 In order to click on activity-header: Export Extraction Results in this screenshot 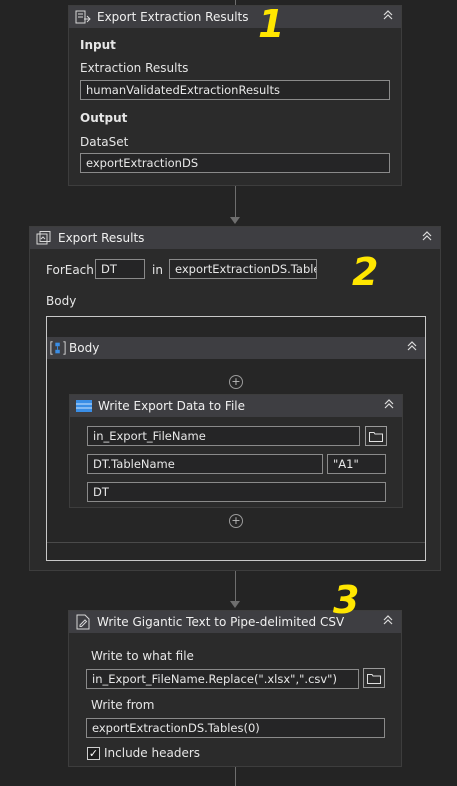, I will do `click(235, 17)`.